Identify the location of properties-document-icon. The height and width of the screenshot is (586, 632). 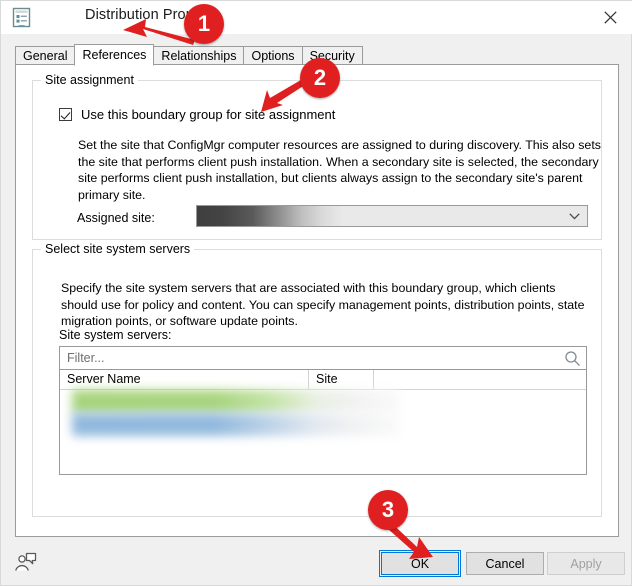
(21, 17).